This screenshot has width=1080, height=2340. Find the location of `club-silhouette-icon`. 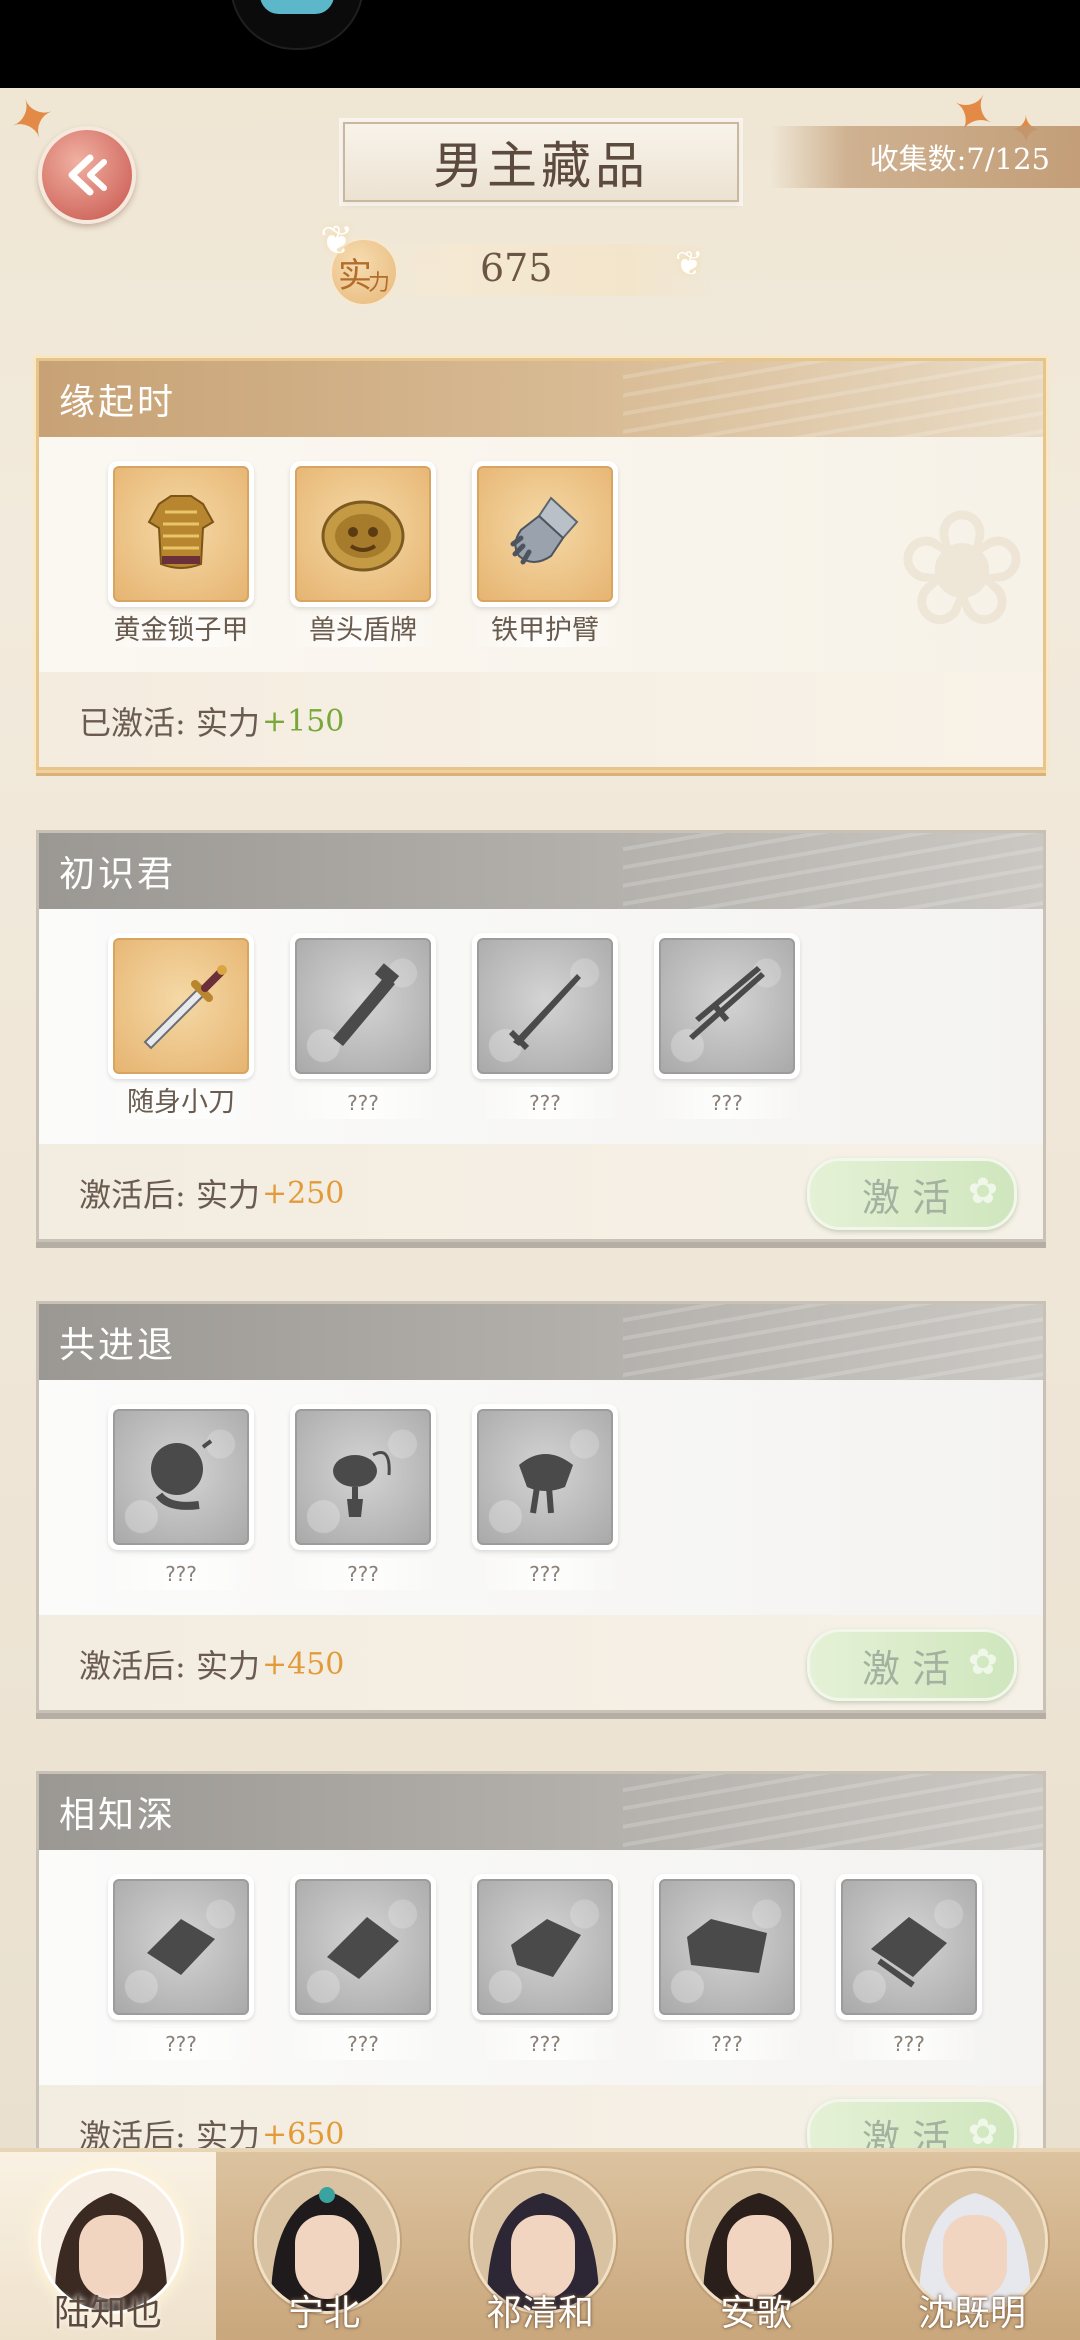

club-silhouette-icon is located at coordinates (366, 1004).